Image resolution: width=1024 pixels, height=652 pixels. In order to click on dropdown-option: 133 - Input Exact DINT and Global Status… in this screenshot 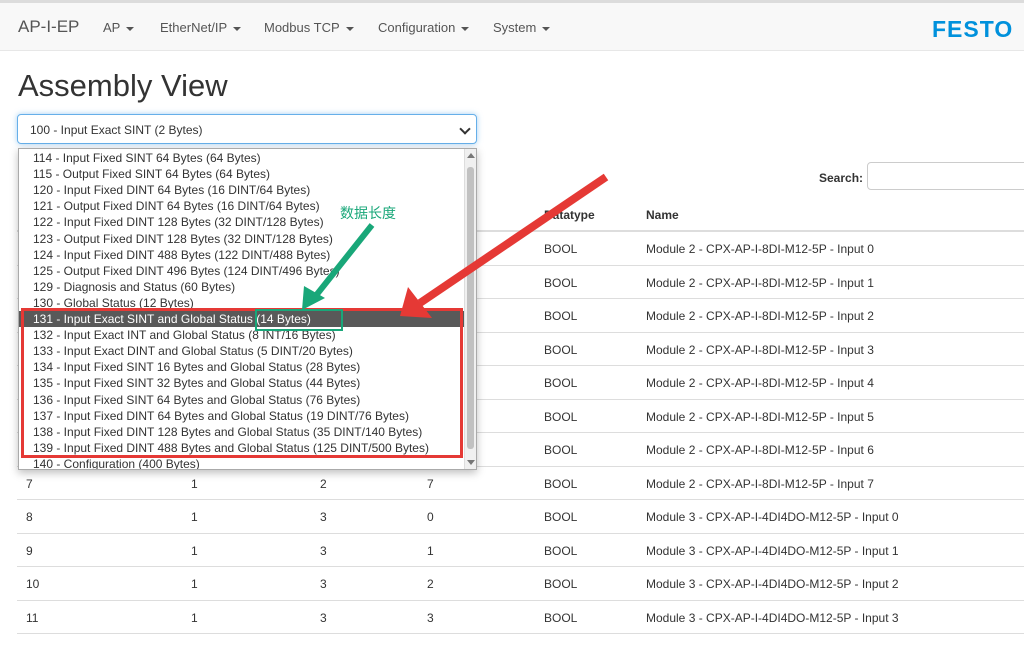, I will do `click(242, 351)`.